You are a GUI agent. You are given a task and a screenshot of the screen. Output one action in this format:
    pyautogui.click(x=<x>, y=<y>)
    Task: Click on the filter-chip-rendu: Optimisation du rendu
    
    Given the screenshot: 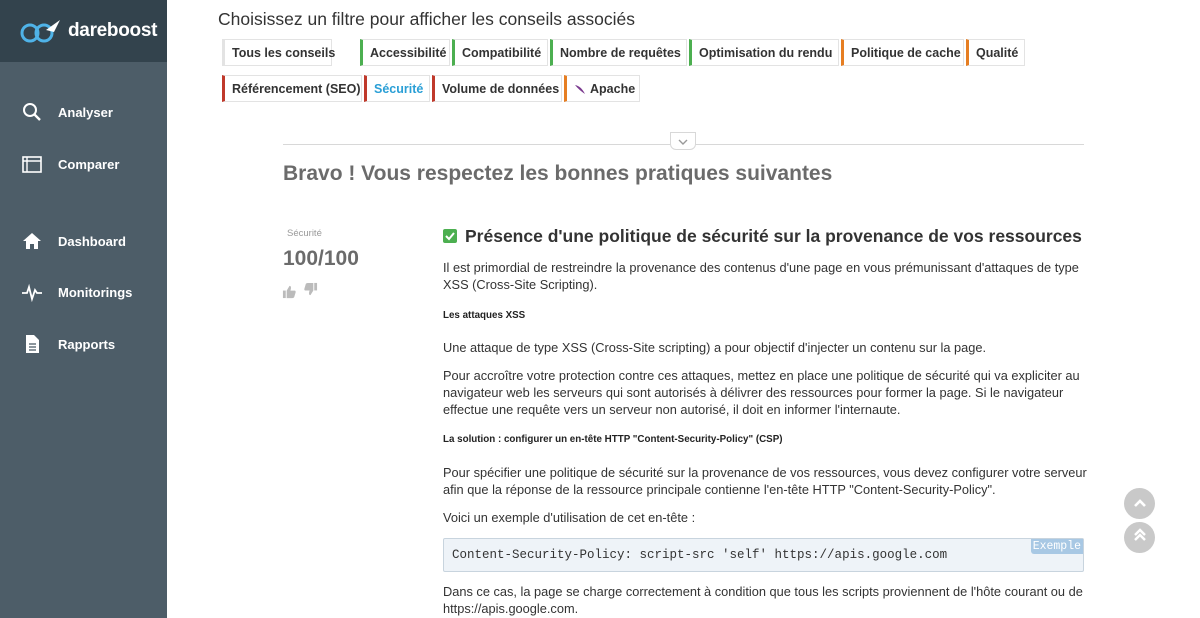 What is the action you would take?
    pyautogui.click(x=764, y=52)
    